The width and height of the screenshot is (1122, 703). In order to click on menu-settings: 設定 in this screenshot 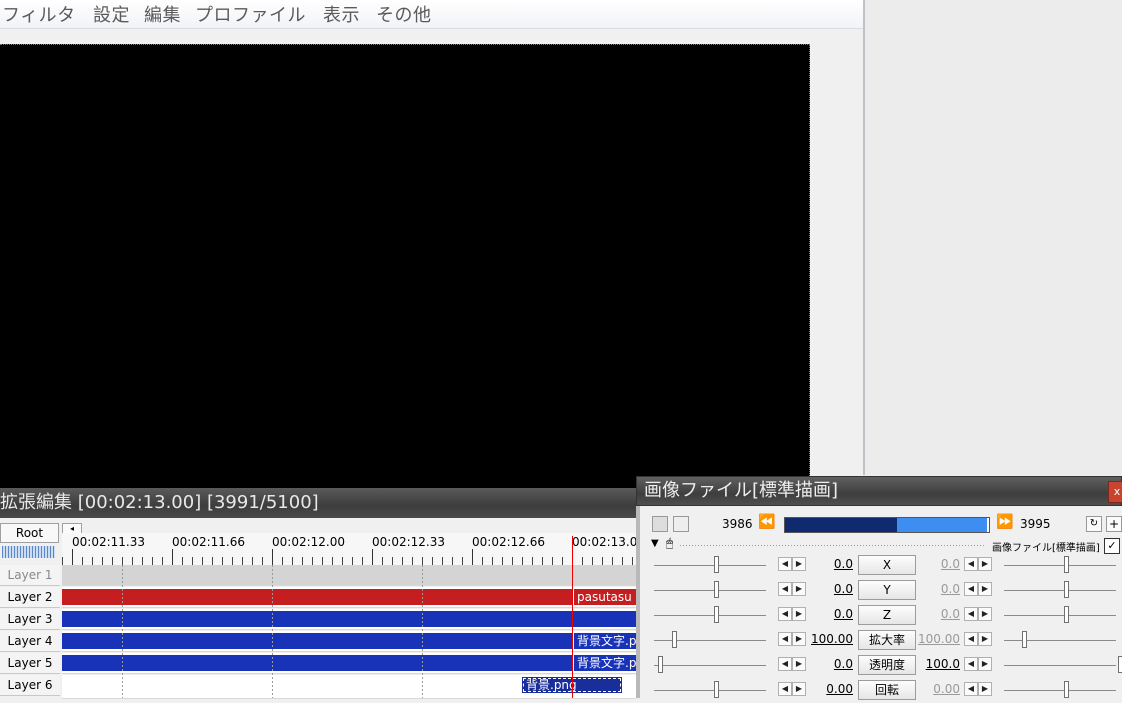, I will do `click(111, 14)`.